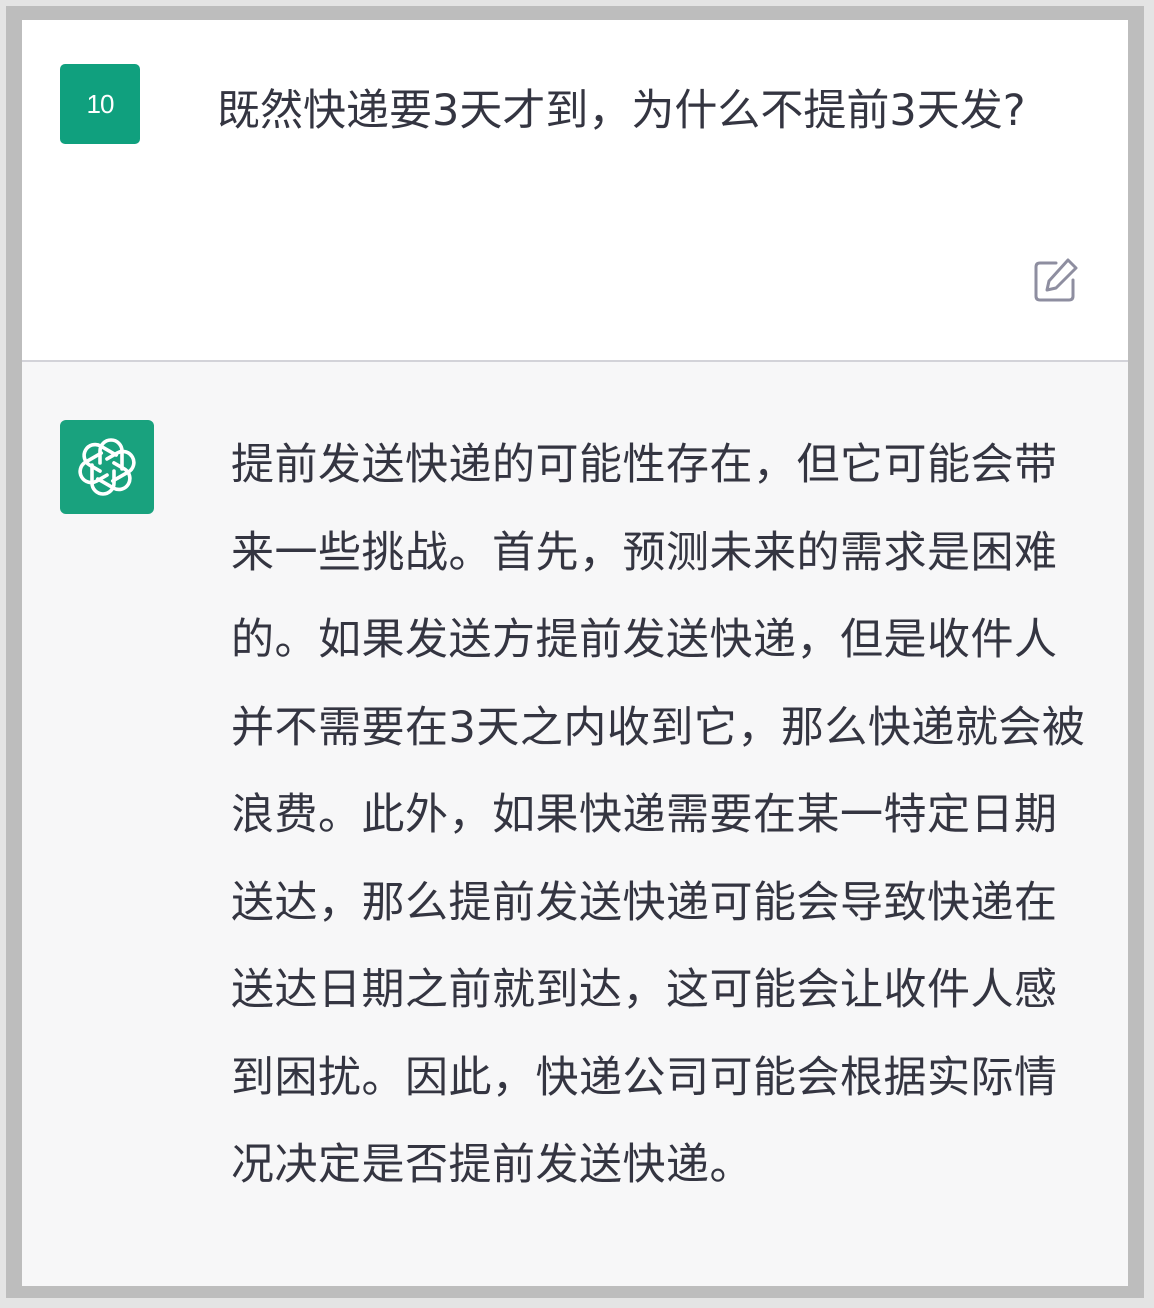  What do you see at coordinates (621, 111) in the screenshot?
I see `user-message-text: 既然快递要3天才到，为什么不提前3天发?` at bounding box center [621, 111].